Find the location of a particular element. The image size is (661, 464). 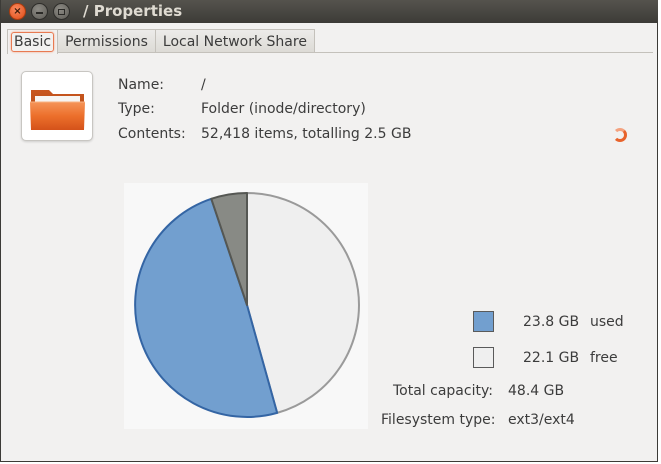

type-value: Folder (inode/directory) is located at coordinates (283, 109).